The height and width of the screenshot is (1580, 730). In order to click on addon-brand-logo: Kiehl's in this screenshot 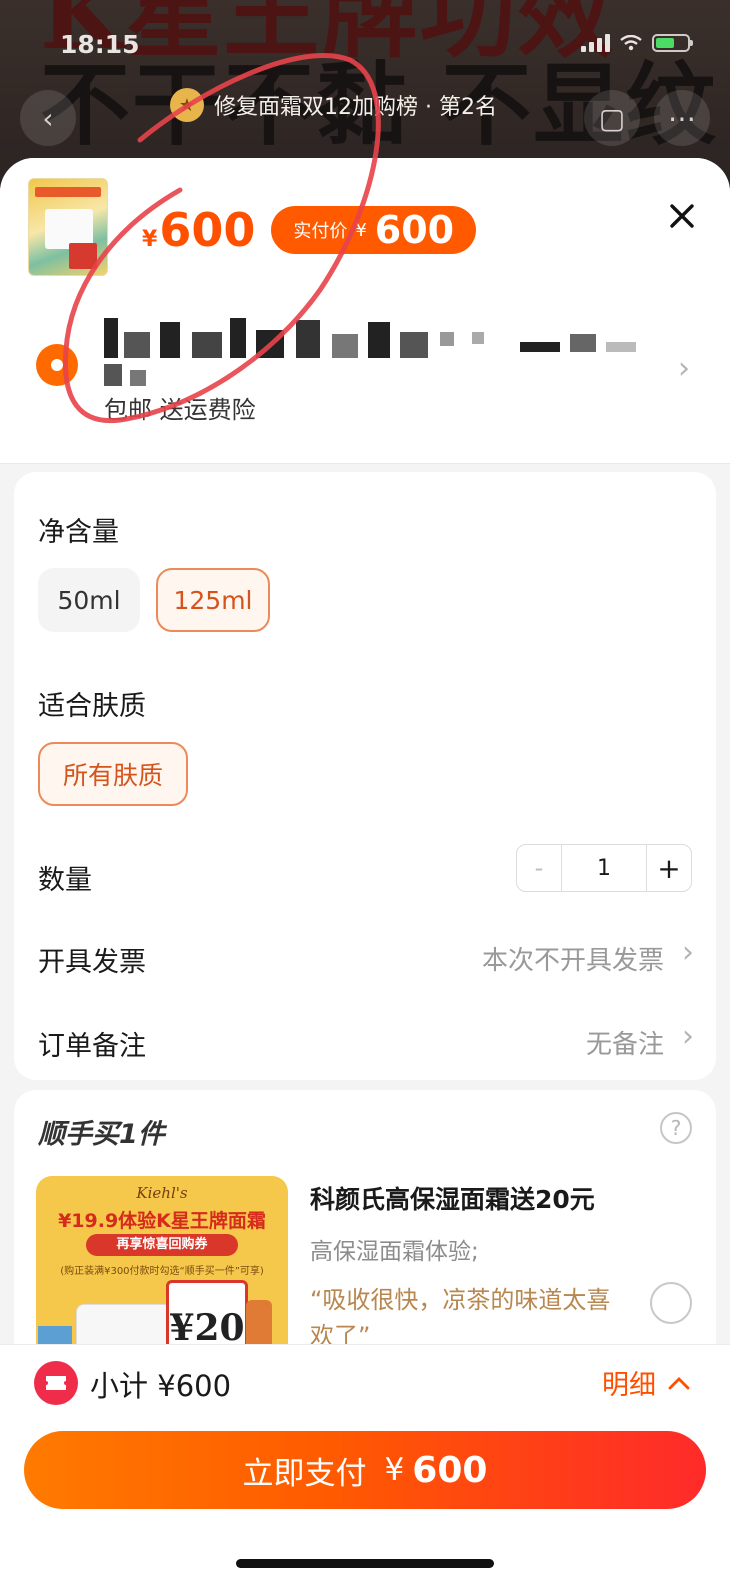, I will do `click(162, 1193)`.